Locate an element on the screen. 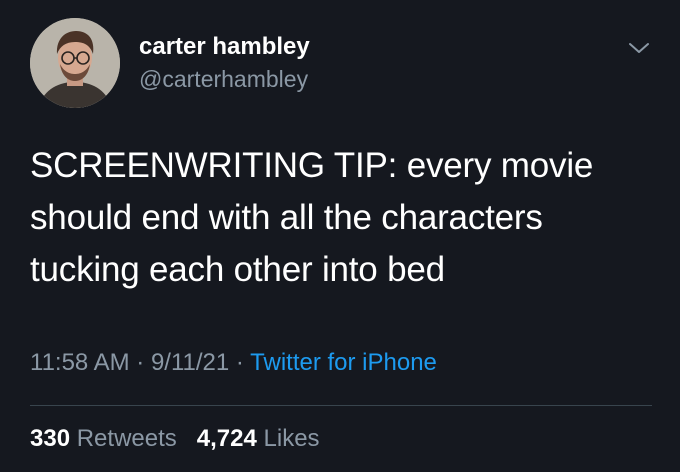 Image resolution: width=680 pixels, height=472 pixels. tweet-source-link: Twitter for iPhone is located at coordinates (343, 362).